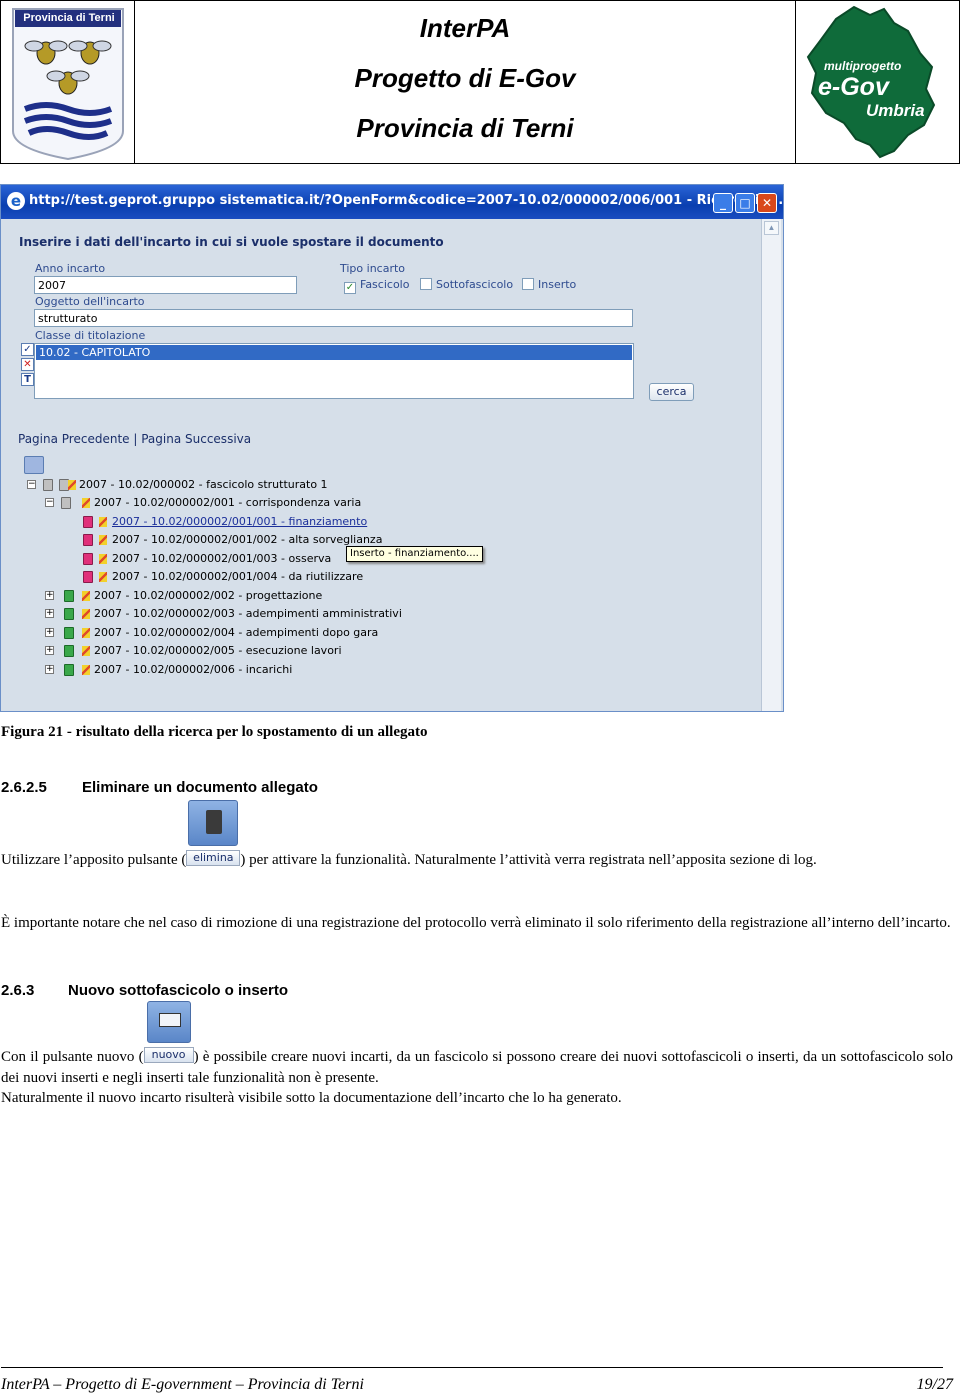  Describe the element at coordinates (671, 392) in the screenshot. I see `cerca-button: cerca` at that location.